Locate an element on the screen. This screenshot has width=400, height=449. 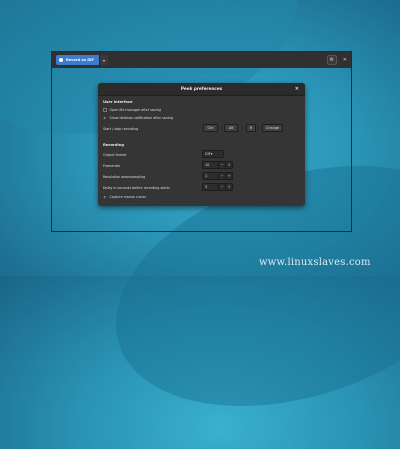
capture-cursor-checkbox: ✔ is located at coordinates (105, 197).